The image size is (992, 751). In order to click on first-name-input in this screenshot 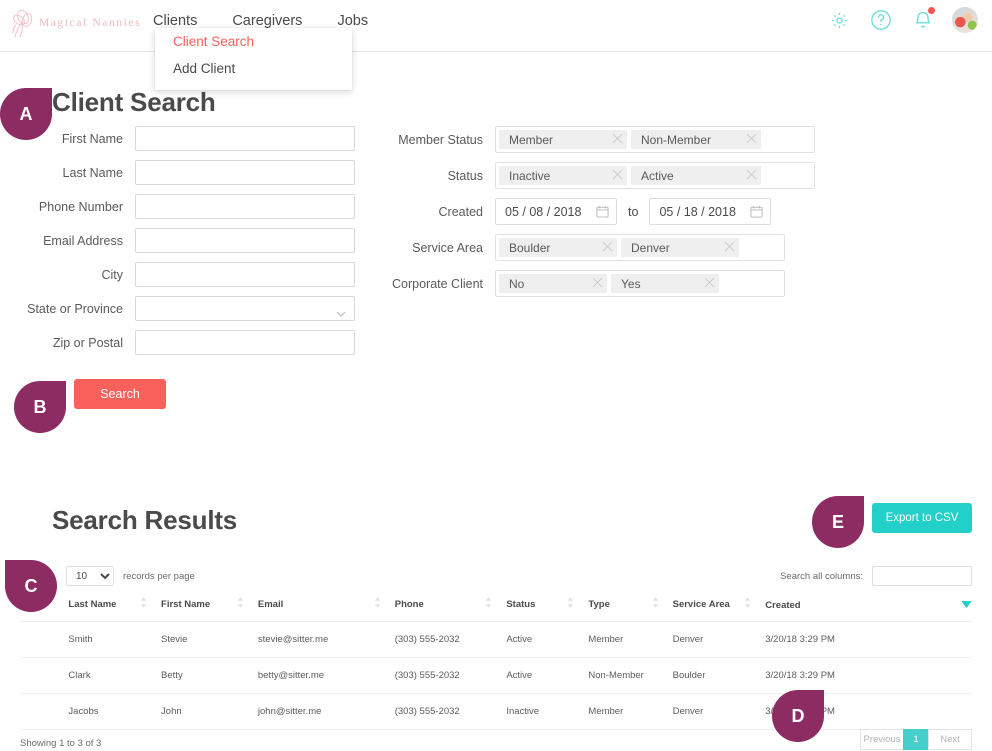, I will do `click(245, 138)`.